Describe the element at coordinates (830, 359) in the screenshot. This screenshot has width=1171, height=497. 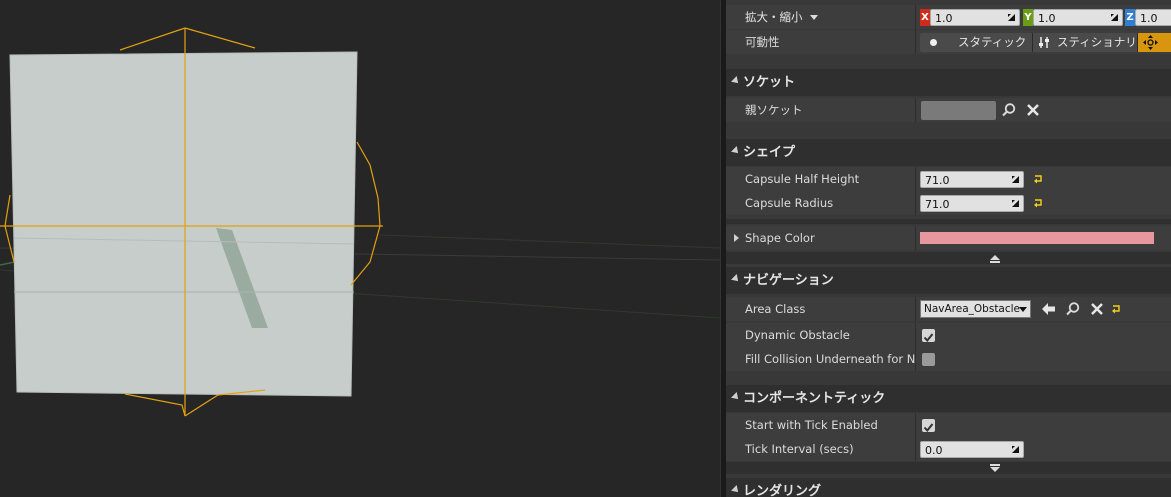
I see `fill-collision-label: Fill Collision Underneath for Navm` at that location.